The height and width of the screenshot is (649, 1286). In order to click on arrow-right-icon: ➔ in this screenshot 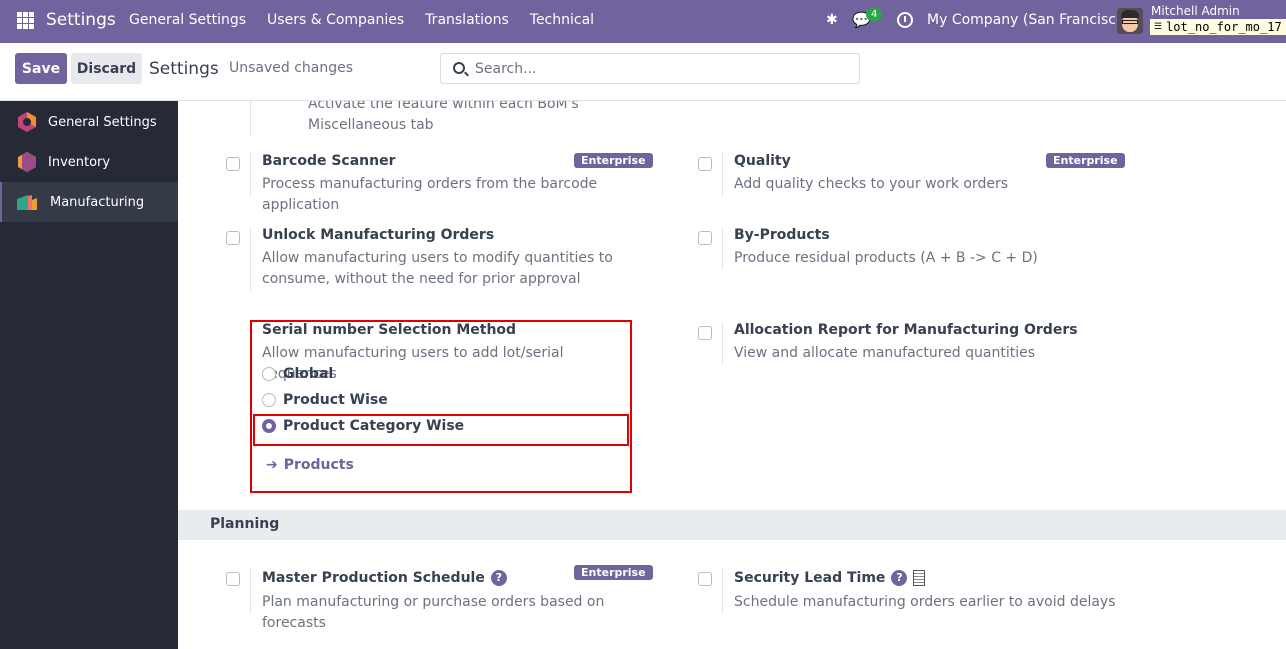, I will do `click(272, 465)`.